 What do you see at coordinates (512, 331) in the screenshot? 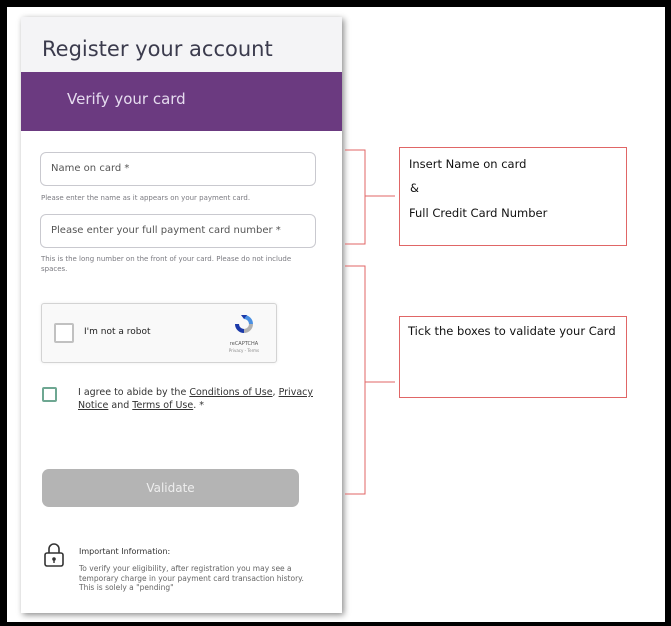
I see `callout-validate-text: Tick the boxes to validate your Card` at bounding box center [512, 331].